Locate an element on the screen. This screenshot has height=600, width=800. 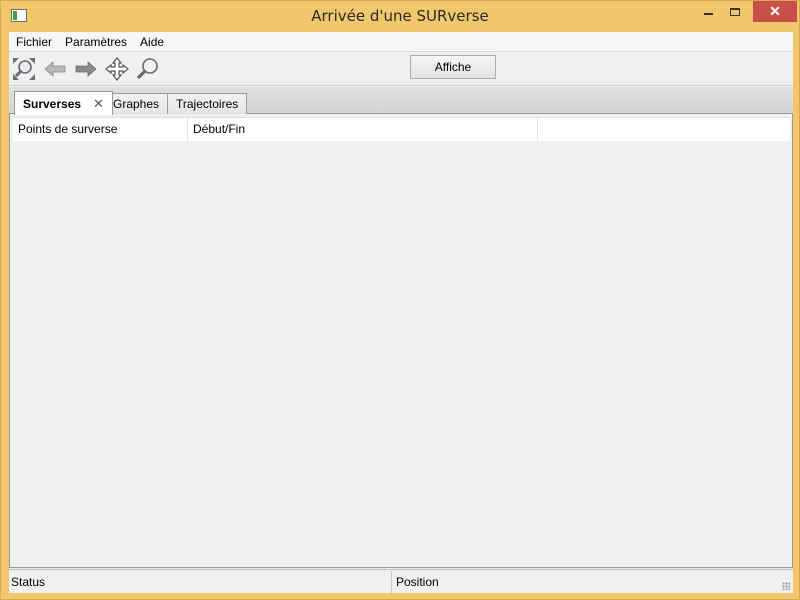
title-bar: Arrivée d'une SURverse ✕ is located at coordinates (400, 16).